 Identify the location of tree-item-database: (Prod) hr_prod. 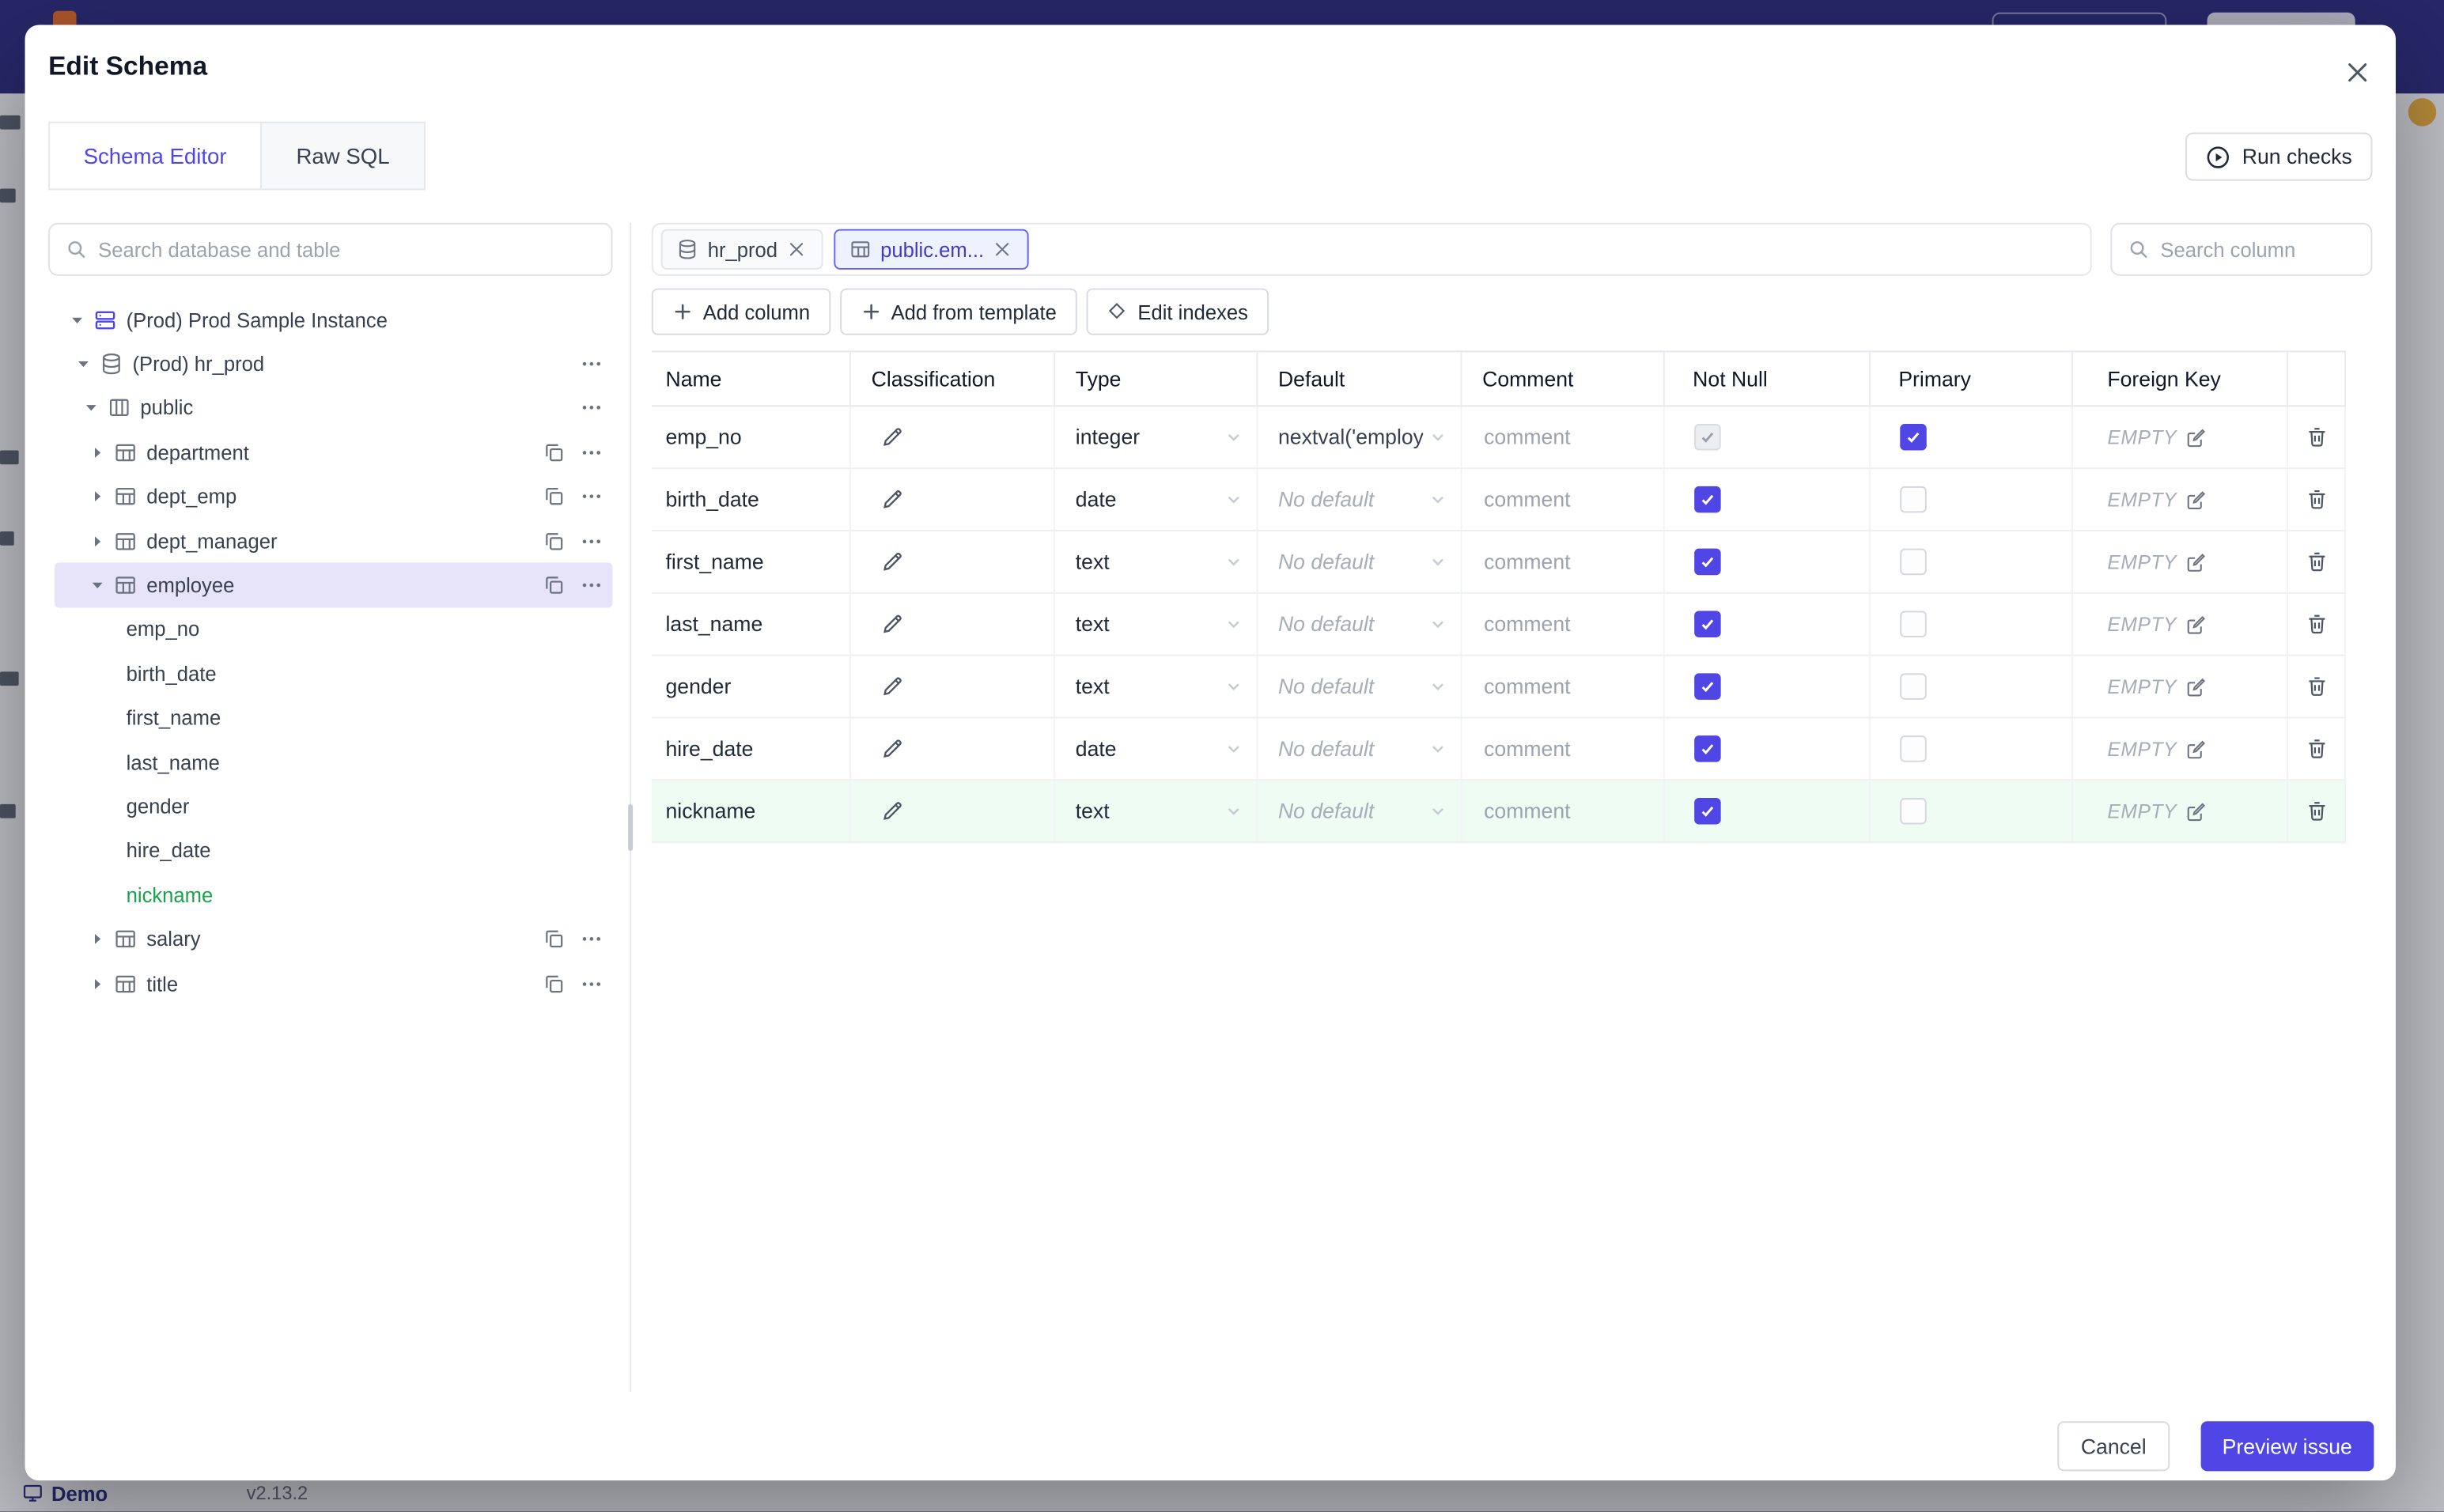
(334, 364).